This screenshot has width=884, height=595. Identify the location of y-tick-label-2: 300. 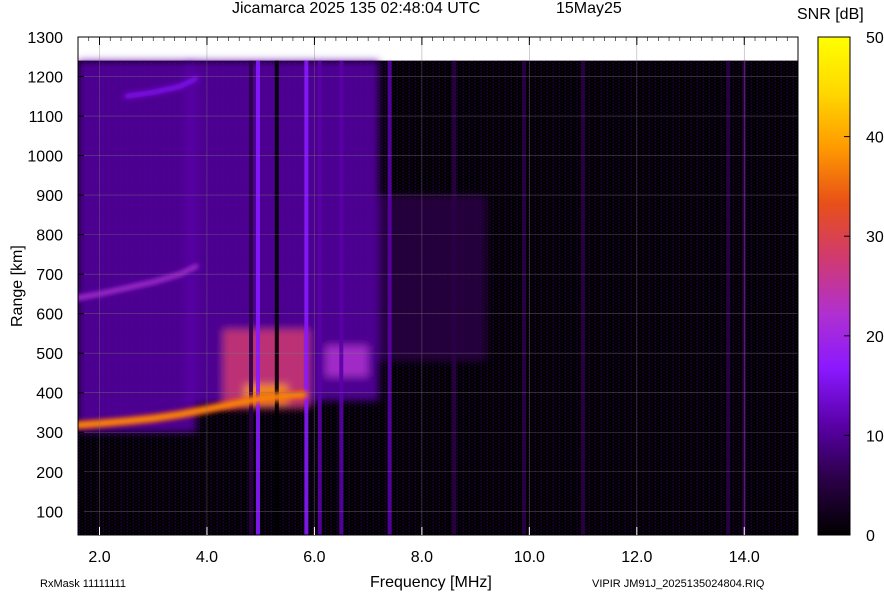
(49, 433).